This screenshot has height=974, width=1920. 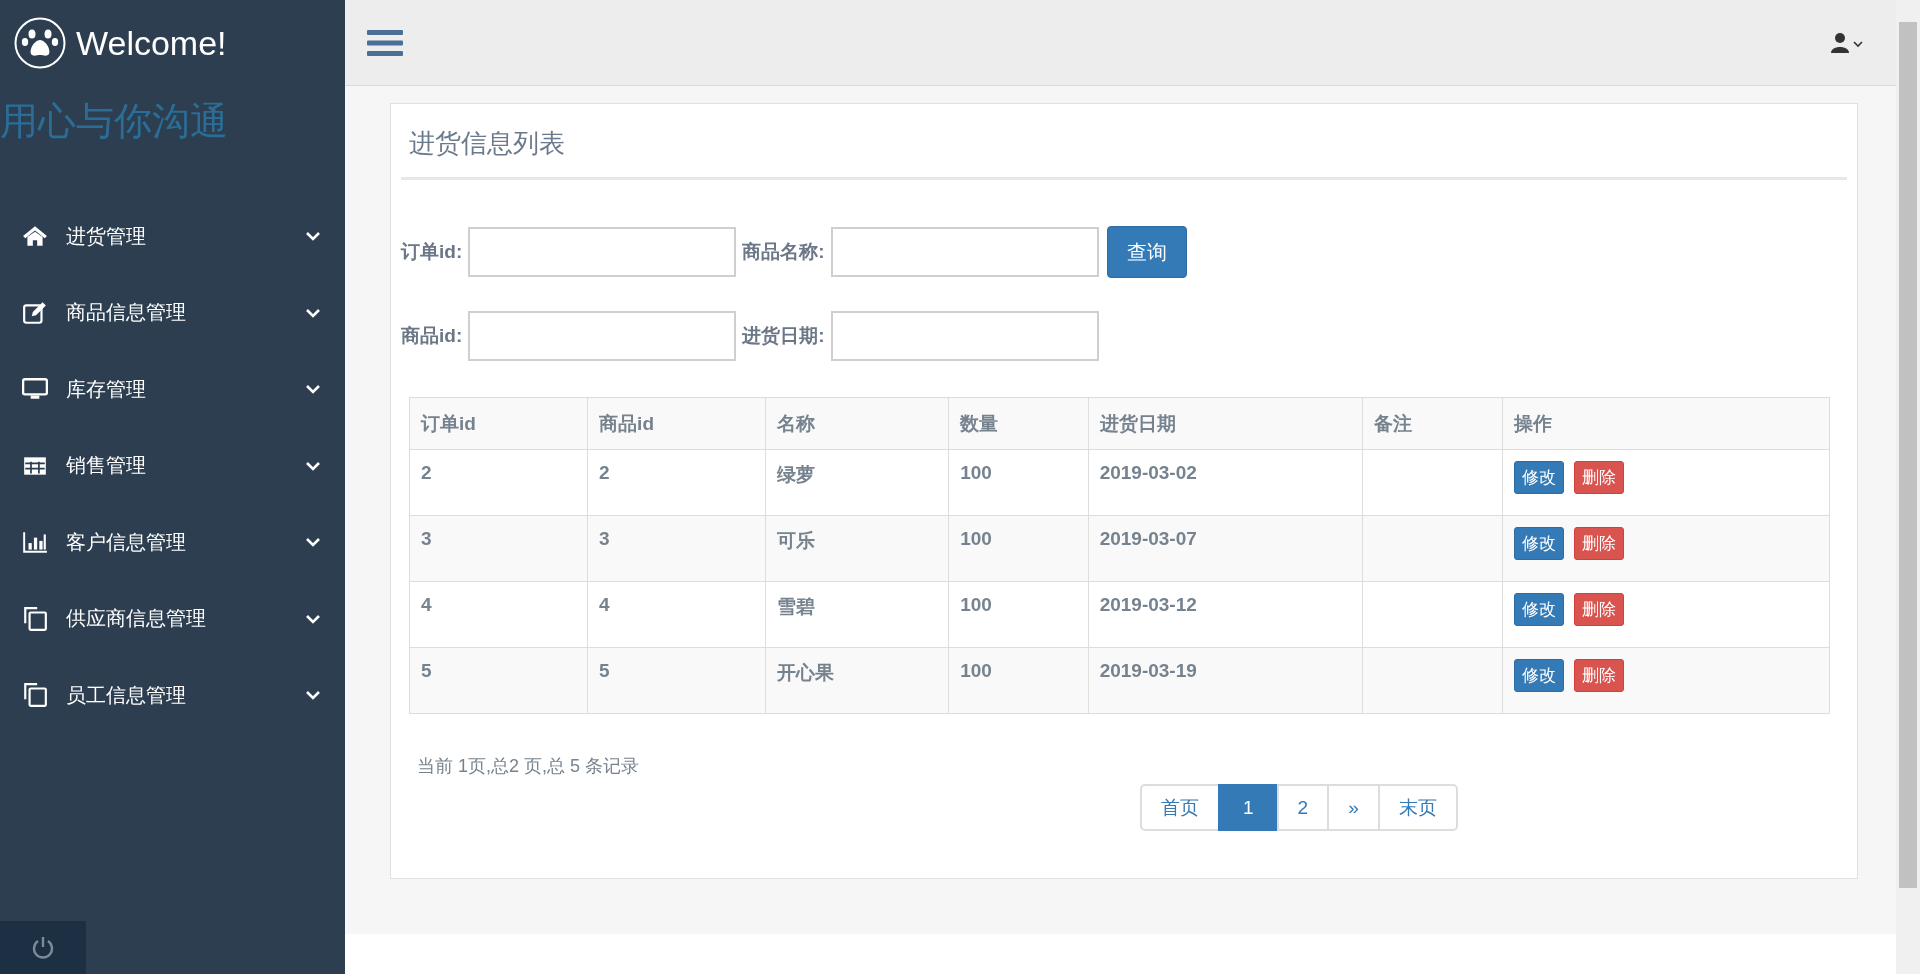 What do you see at coordinates (172, 695) in the screenshot?
I see `sidebar-item: 员工信息管理` at bounding box center [172, 695].